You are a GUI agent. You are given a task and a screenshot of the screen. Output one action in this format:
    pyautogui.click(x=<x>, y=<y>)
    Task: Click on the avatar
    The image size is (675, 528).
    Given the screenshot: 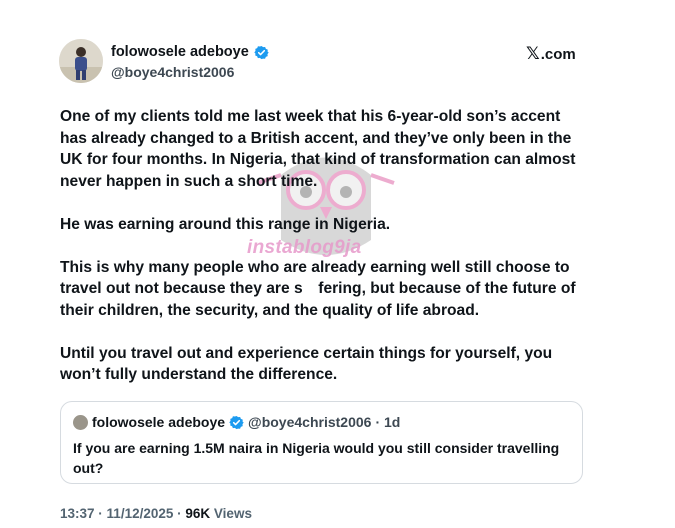 What is the action you would take?
    pyautogui.click(x=81, y=61)
    